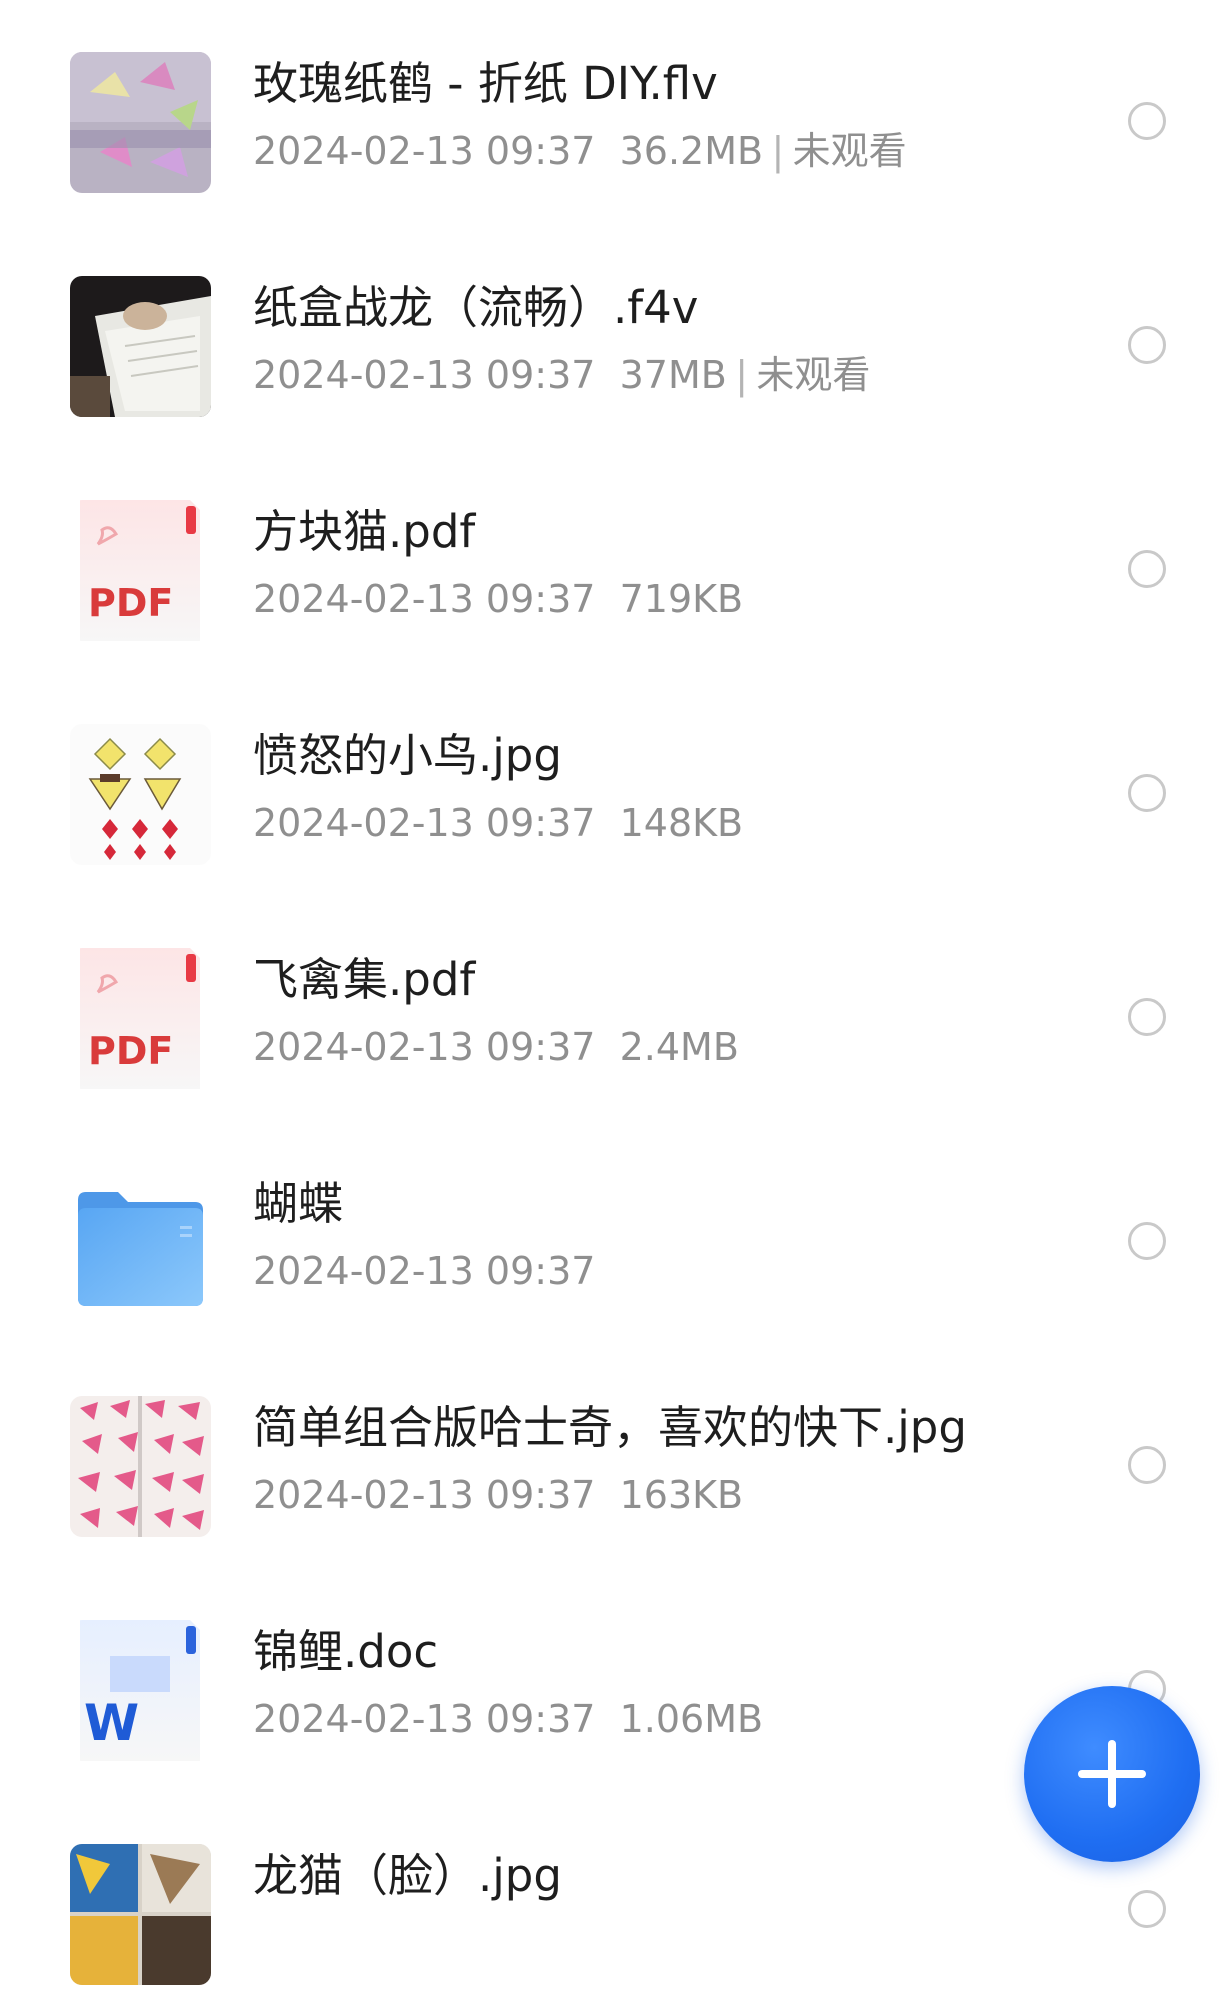  I want to click on list-item: 纸盒战龙（流畅）.f4v 2024-02-13 09:37 37MB | 未观看, so click(614, 336).